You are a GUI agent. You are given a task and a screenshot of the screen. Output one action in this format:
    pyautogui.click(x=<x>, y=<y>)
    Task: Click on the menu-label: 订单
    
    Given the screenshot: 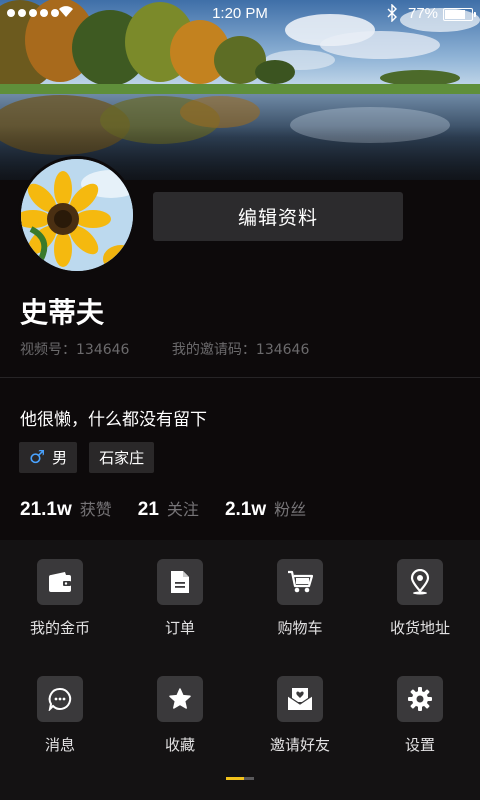 What is the action you would take?
    pyautogui.click(x=179, y=628)
    